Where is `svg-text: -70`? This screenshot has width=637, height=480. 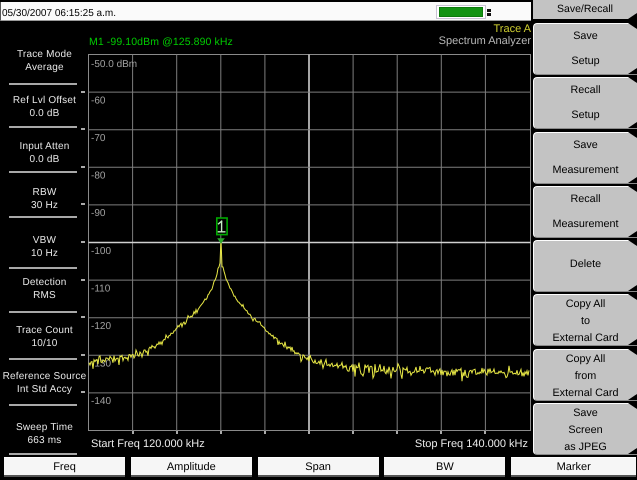
svg-text: -70 is located at coordinates (98, 138).